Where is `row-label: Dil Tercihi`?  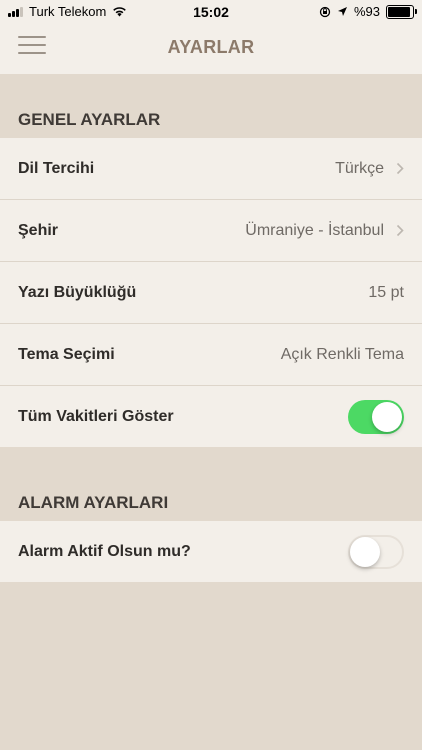 row-label: Dil Tercihi is located at coordinates (56, 168).